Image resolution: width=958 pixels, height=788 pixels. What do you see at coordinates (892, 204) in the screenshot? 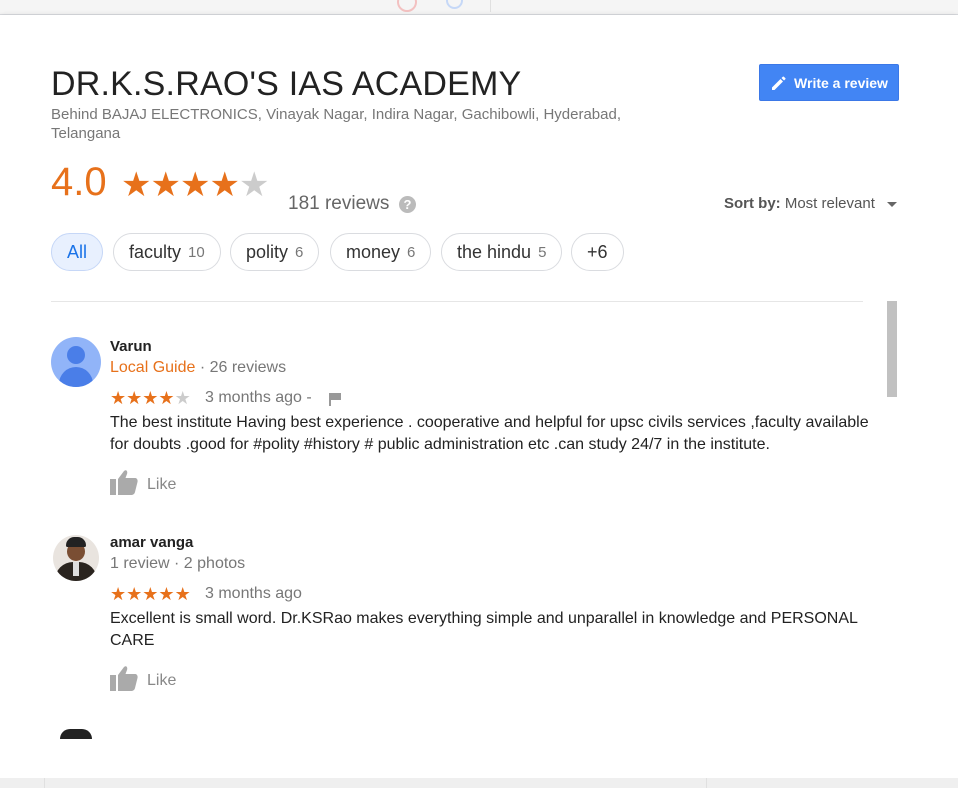
I see `chevron-down-icon` at bounding box center [892, 204].